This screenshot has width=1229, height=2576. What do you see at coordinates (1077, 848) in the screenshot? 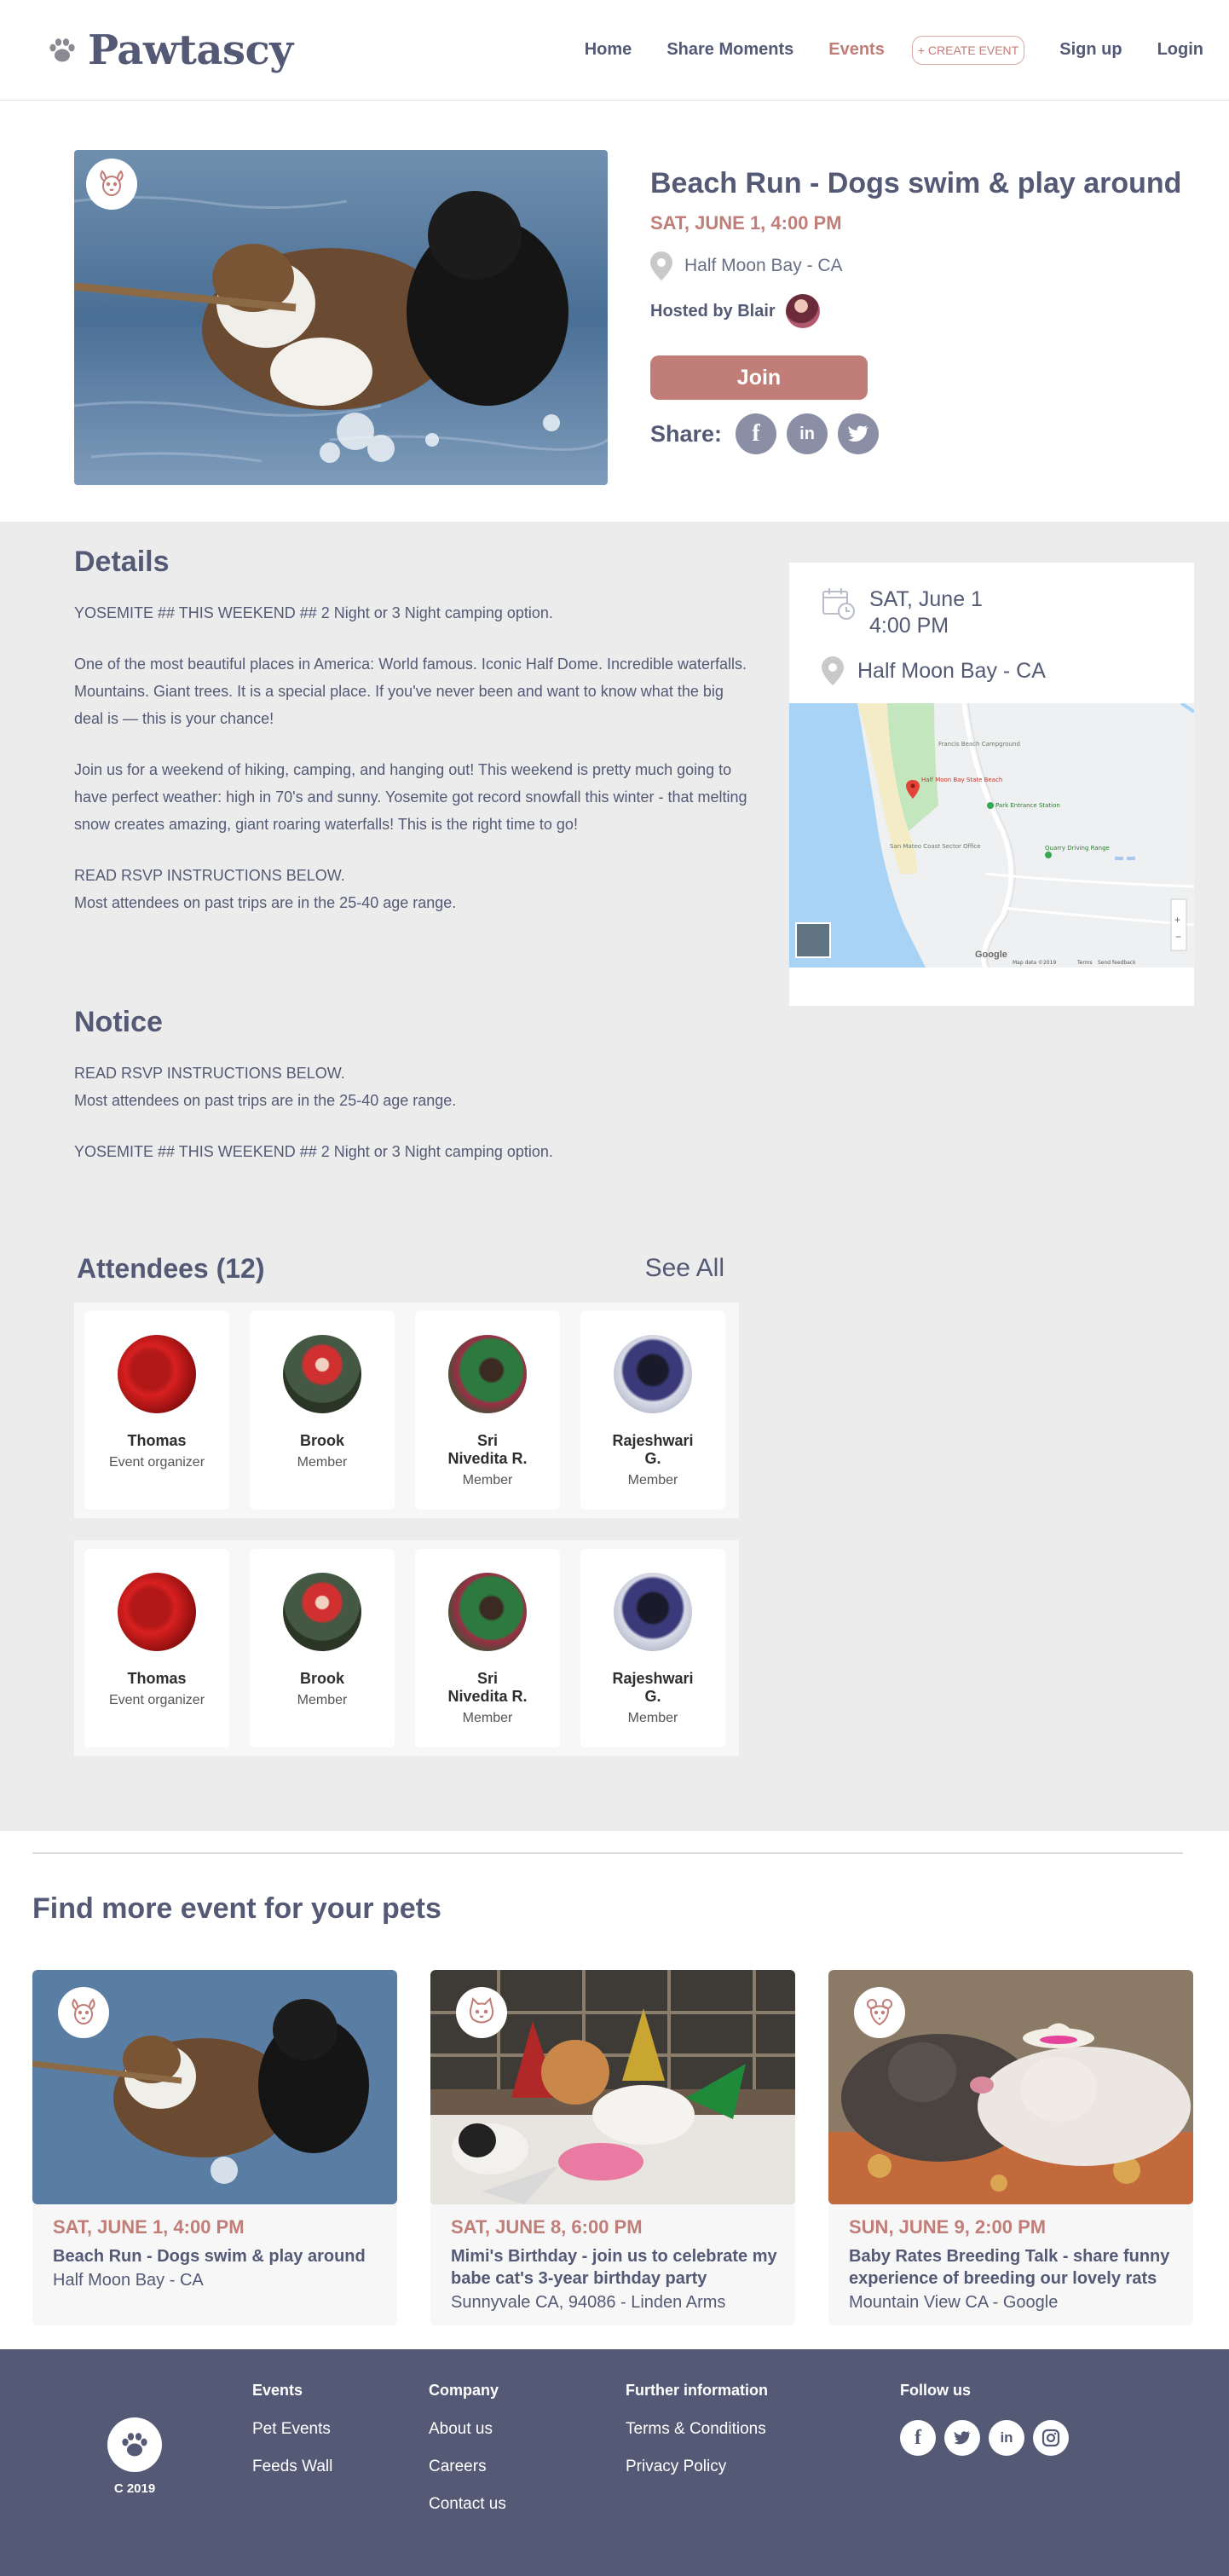
I see `map-label: Quarry Driving Range` at bounding box center [1077, 848].